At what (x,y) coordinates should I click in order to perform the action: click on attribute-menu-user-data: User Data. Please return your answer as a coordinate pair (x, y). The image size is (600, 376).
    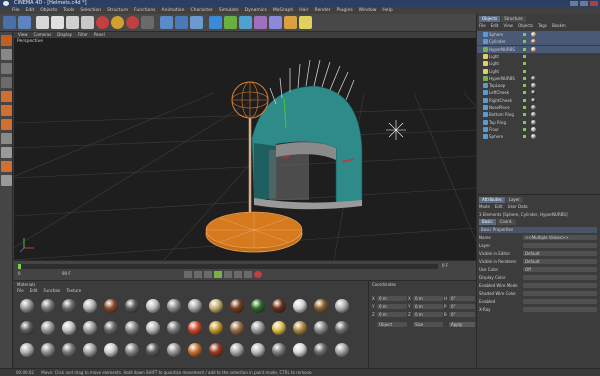
    Looking at the image, I should click on (518, 206).